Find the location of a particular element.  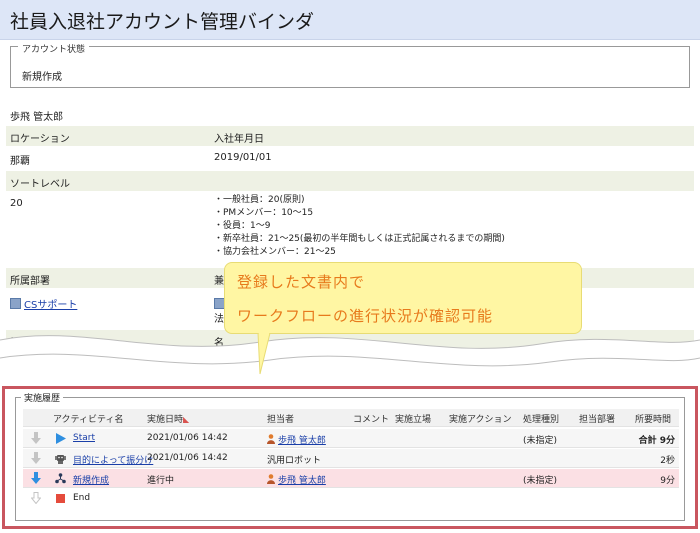

duration: 9分 is located at coordinates (667, 481).